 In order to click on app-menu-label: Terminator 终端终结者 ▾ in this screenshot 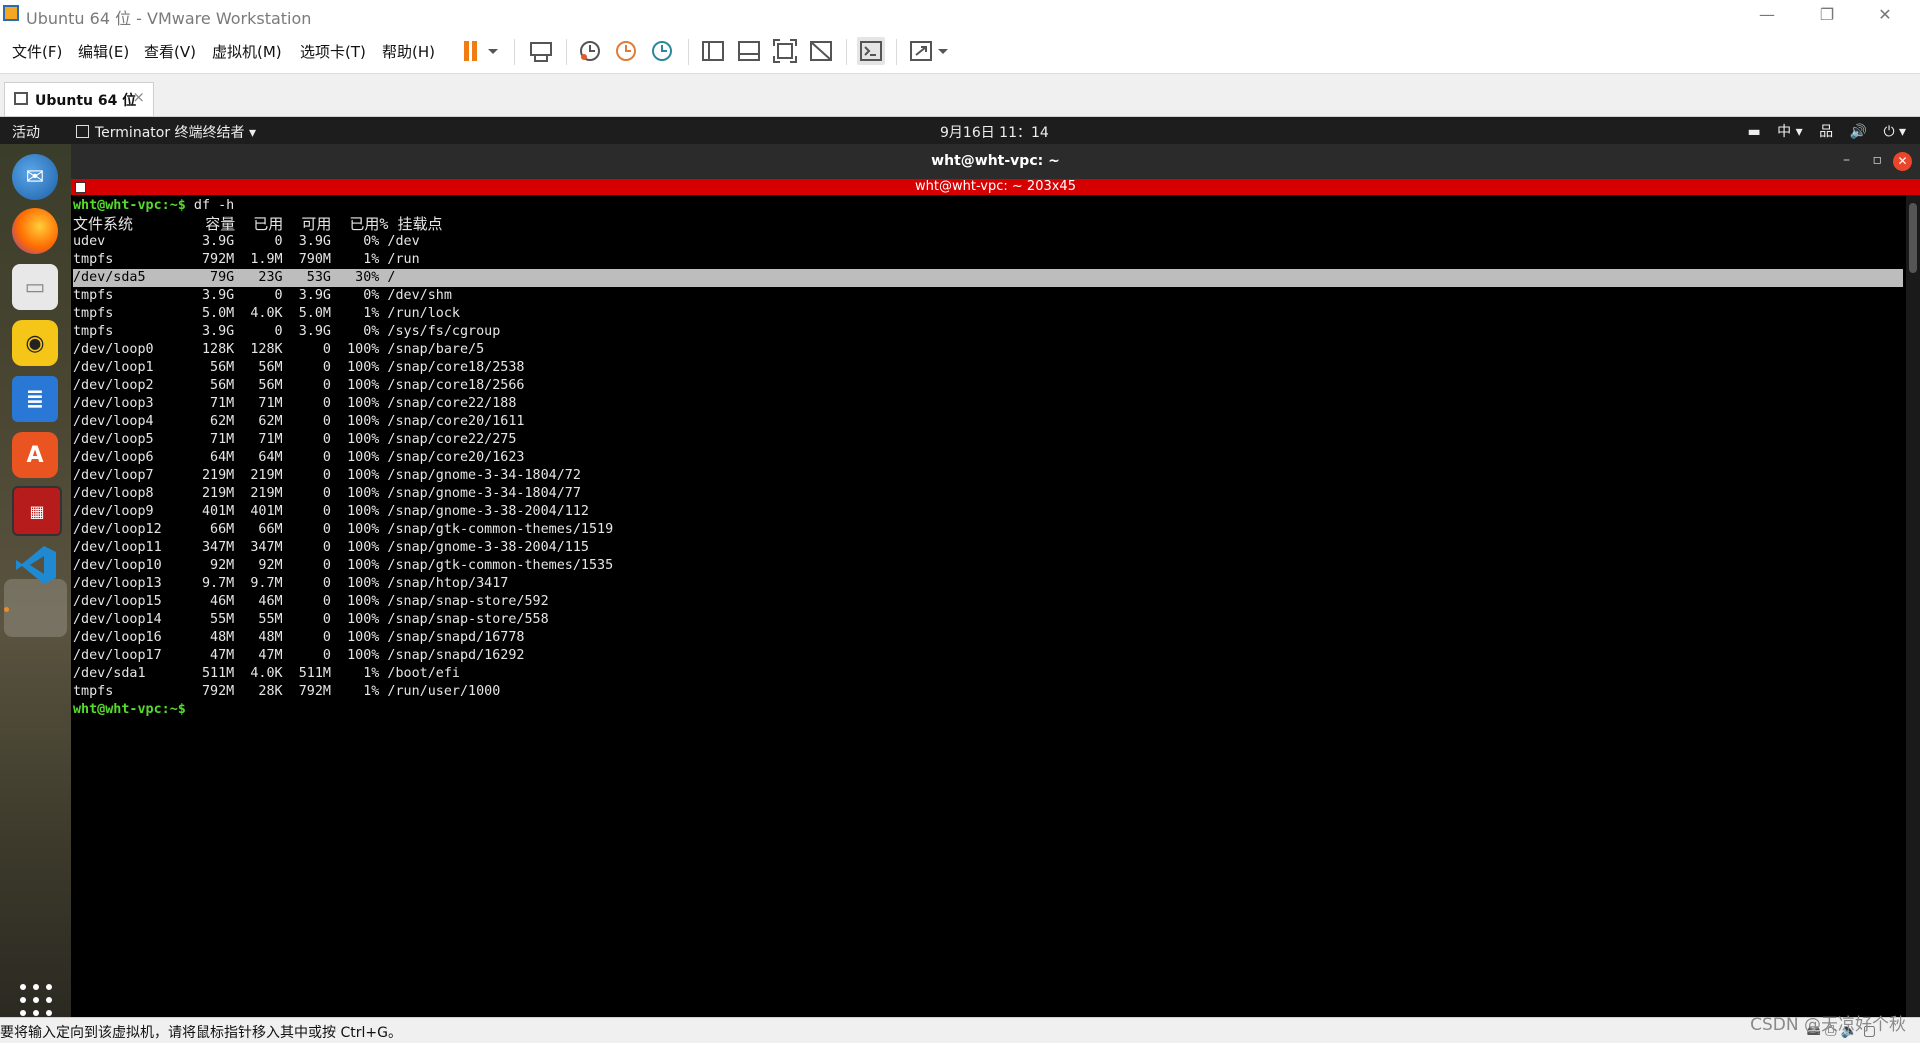, I will do `click(176, 133)`.